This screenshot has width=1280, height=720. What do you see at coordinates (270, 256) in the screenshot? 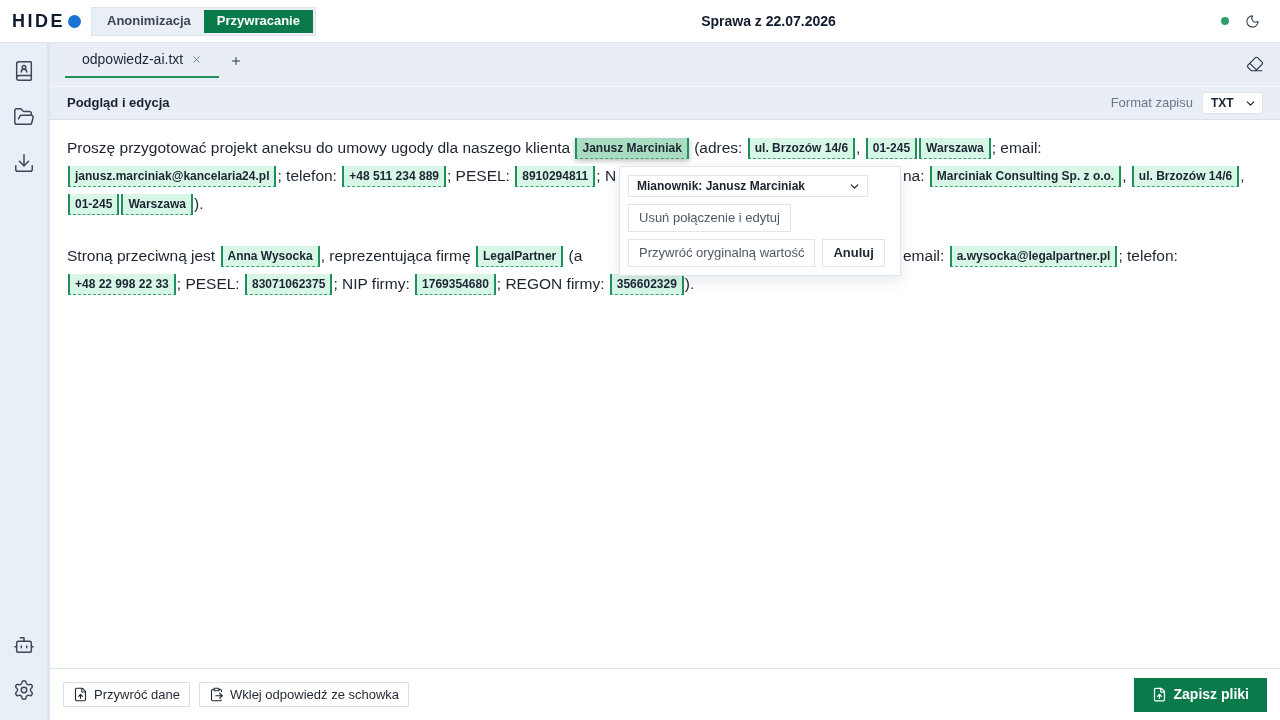
I see `entity-tag: Anna Wysocka` at bounding box center [270, 256].